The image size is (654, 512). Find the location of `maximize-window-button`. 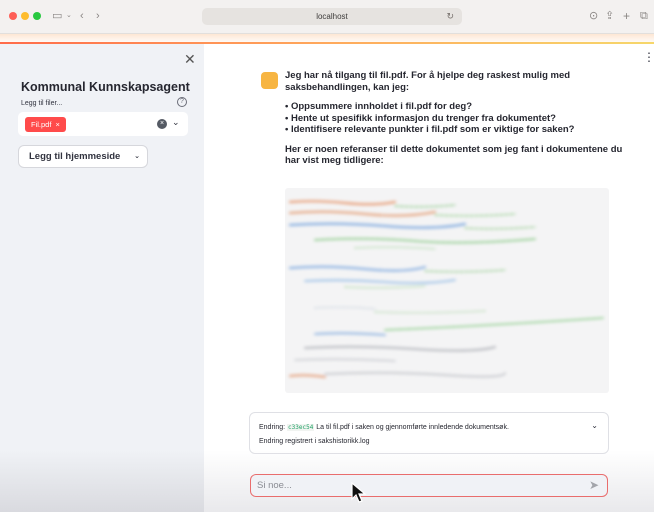

maximize-window-button is located at coordinates (37, 16).